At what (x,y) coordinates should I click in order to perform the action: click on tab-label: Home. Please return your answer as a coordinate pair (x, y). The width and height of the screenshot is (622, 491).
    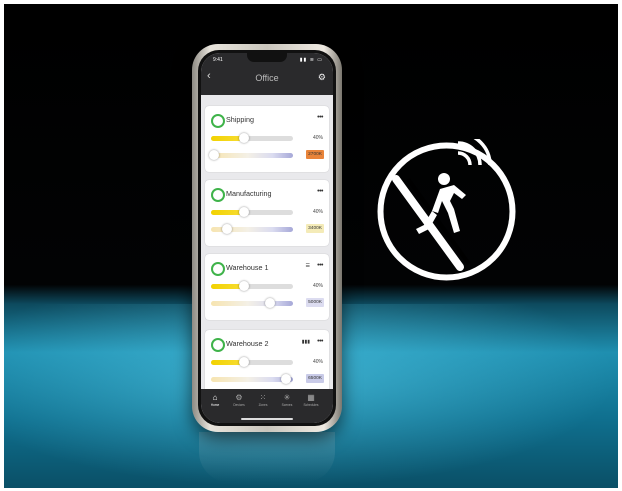
    Looking at the image, I should click on (215, 405).